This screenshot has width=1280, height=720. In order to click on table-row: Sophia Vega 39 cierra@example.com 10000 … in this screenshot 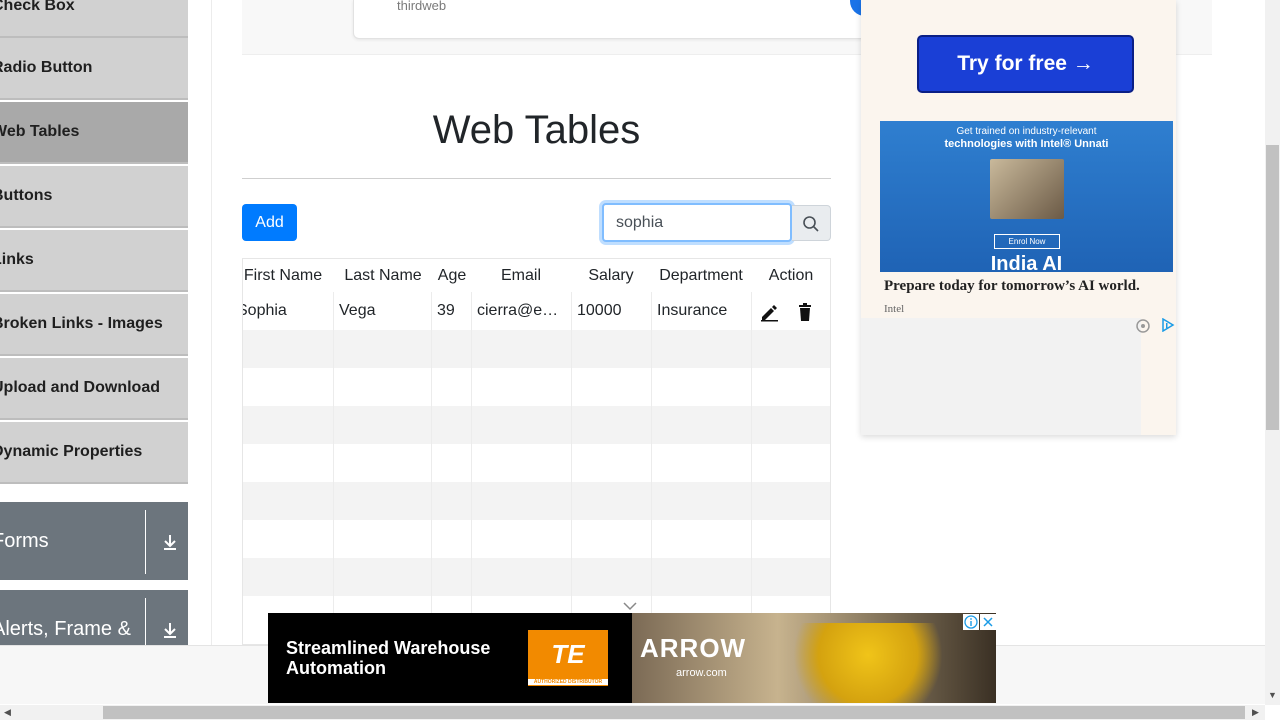, I will do `click(536, 311)`.